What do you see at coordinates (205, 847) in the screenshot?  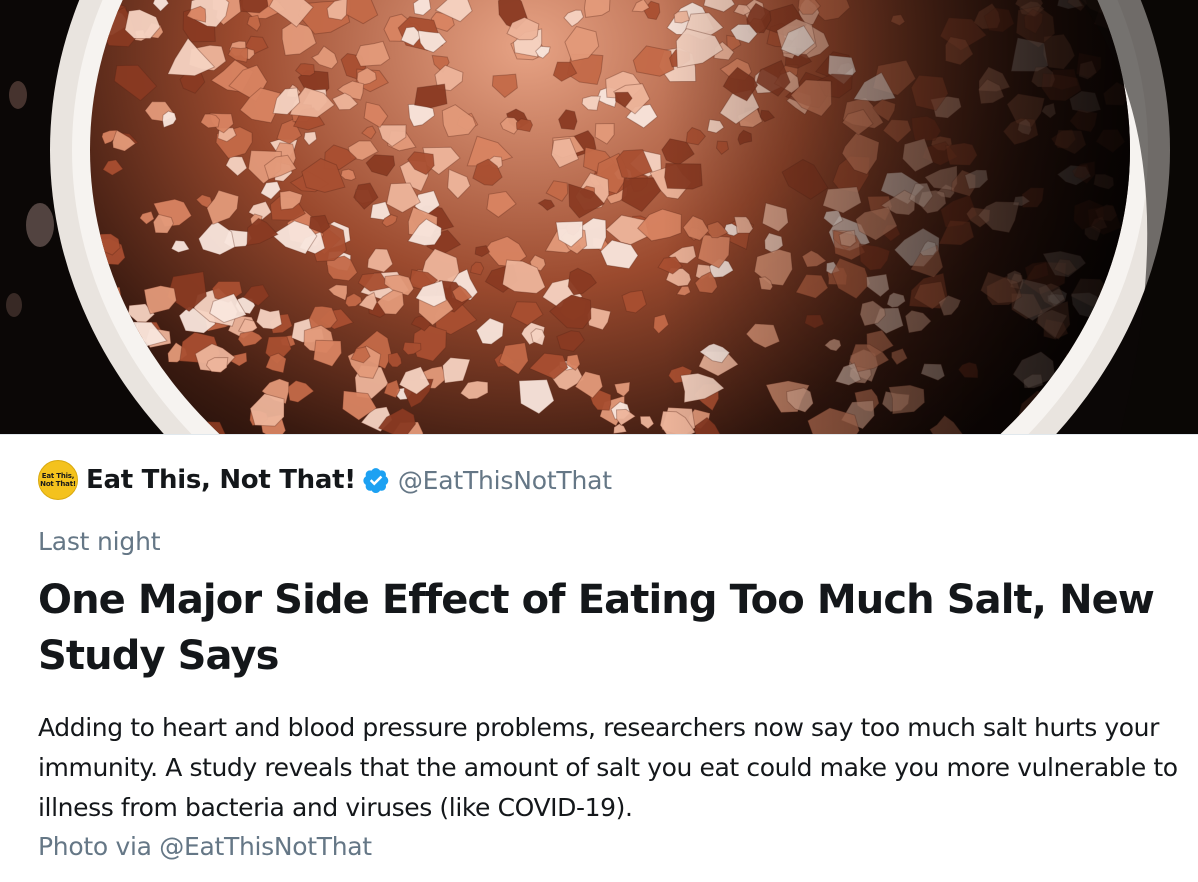 I see `photo-credit: Photo via @EatThisNotThat` at bounding box center [205, 847].